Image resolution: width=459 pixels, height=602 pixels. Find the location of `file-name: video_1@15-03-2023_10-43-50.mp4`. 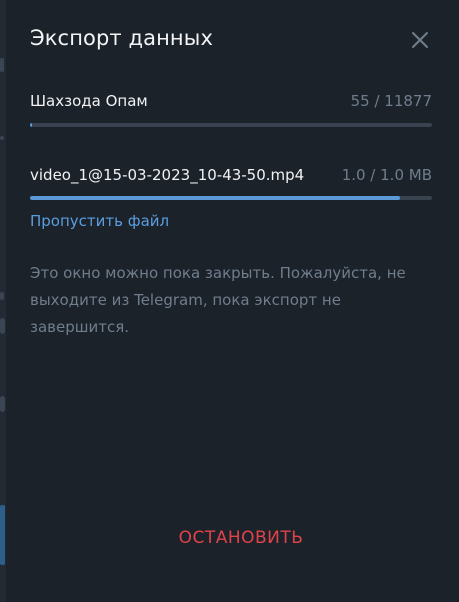

file-name: video_1@15-03-2023_10-43-50.mp4 is located at coordinates (167, 175).